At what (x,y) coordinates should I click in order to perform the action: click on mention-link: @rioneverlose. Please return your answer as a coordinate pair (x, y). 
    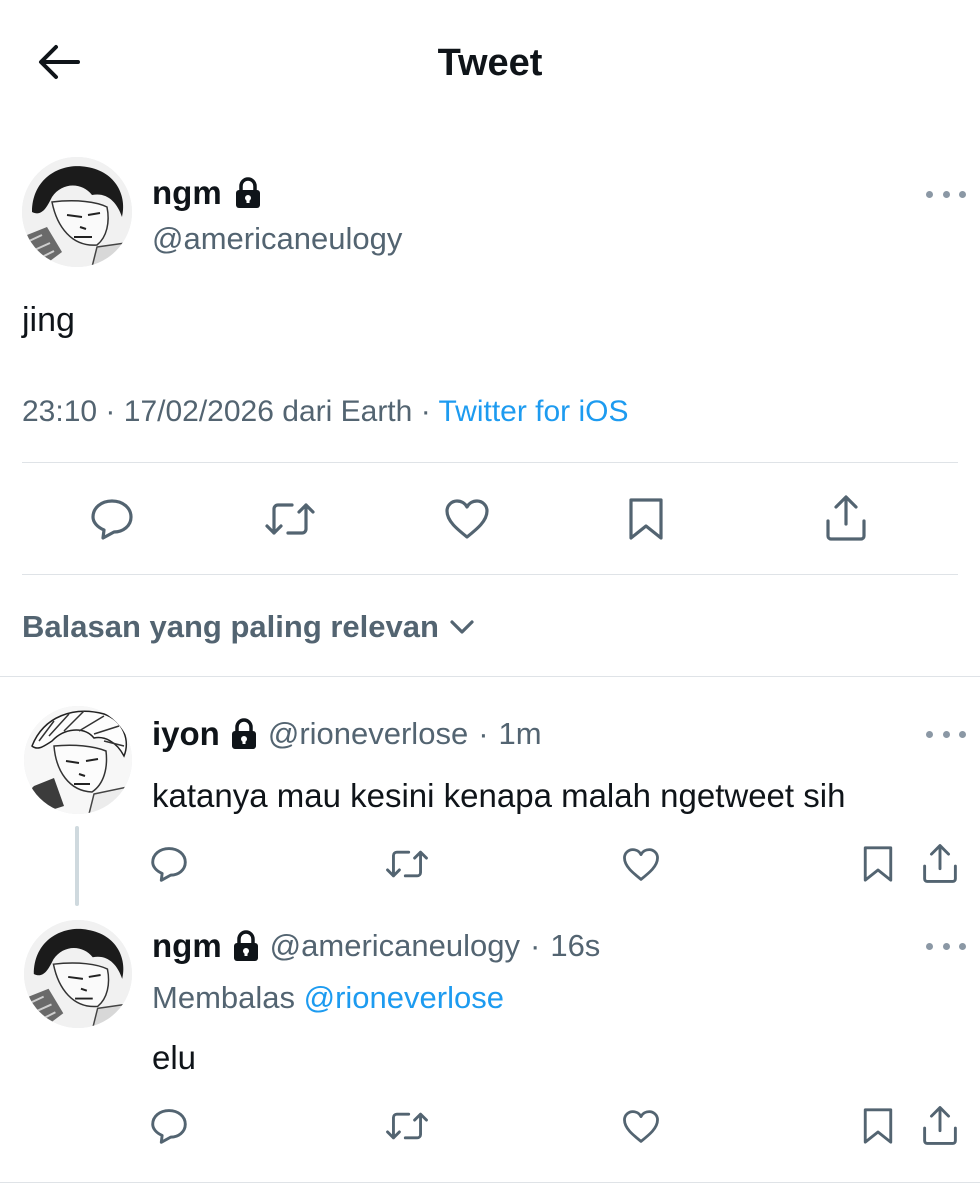
    Looking at the image, I should click on (404, 997).